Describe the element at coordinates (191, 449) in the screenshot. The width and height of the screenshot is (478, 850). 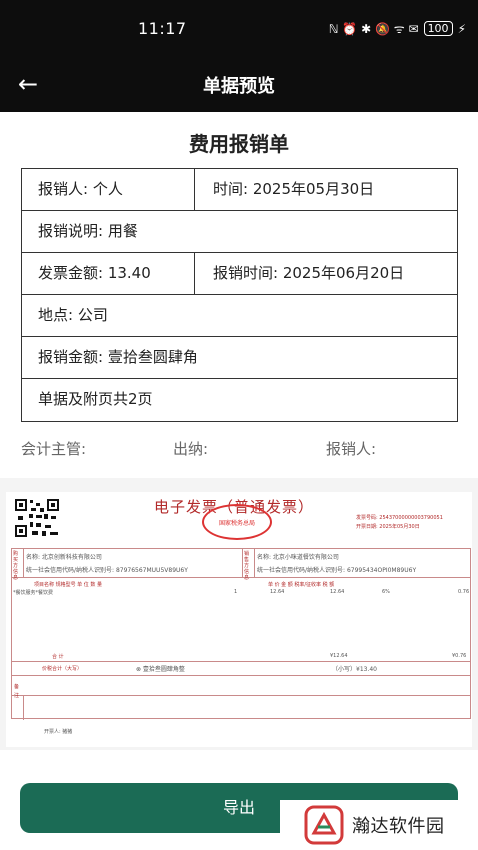
I see `cashier-label: 出纳:` at that location.